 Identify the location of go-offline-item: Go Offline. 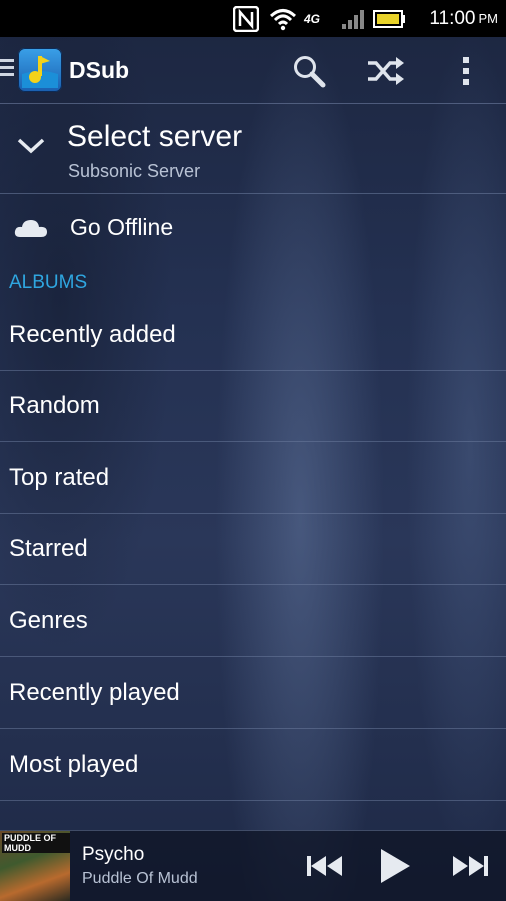
(253, 227).